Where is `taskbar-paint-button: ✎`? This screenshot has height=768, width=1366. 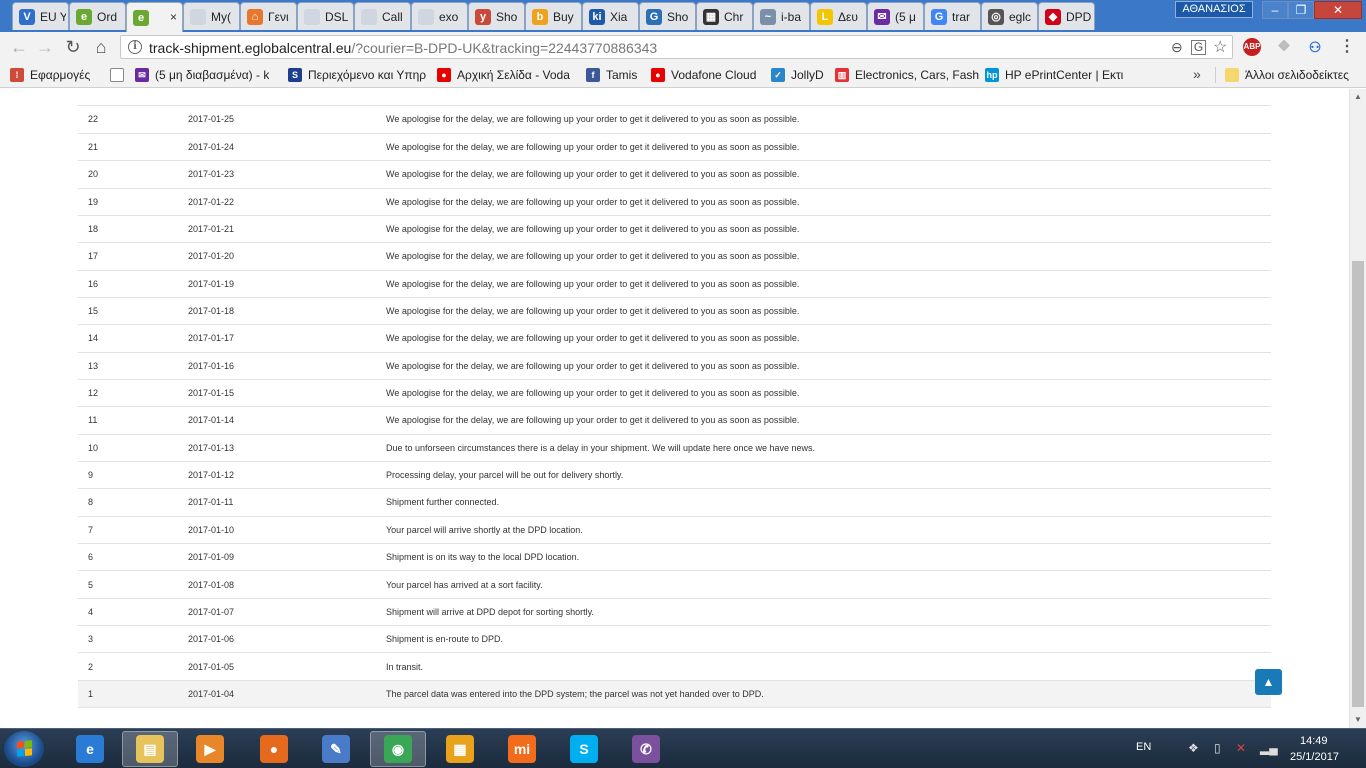 taskbar-paint-button: ✎ is located at coordinates (336, 749).